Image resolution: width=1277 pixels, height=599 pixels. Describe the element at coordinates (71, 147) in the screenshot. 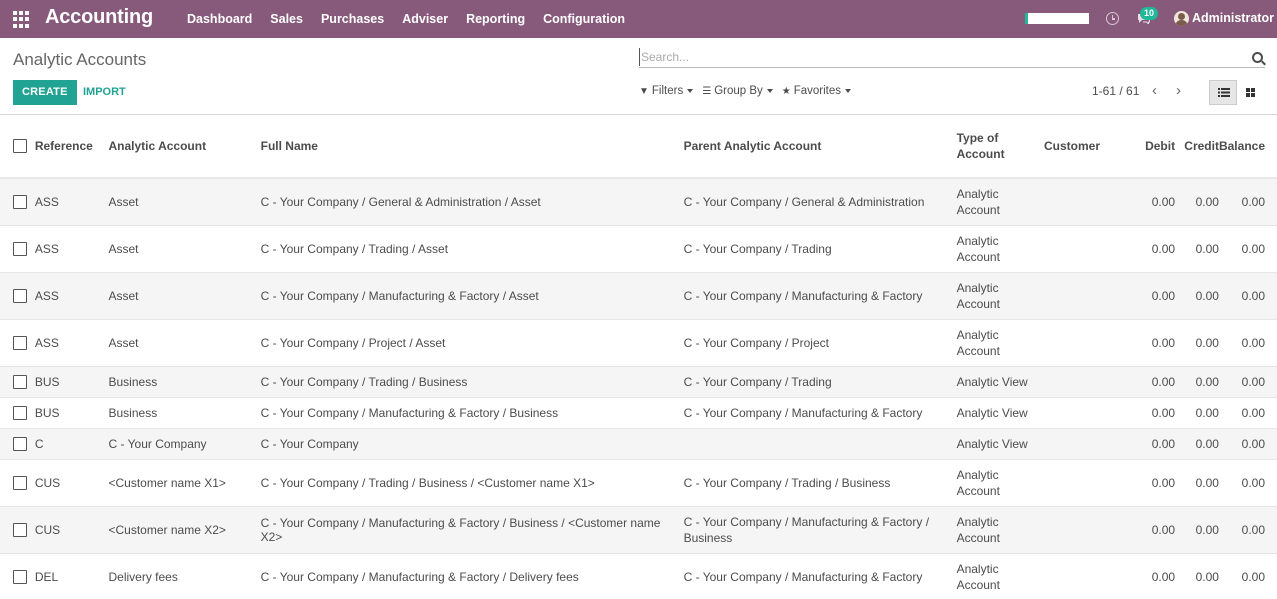

I see `column-header-reference: Reference` at that location.